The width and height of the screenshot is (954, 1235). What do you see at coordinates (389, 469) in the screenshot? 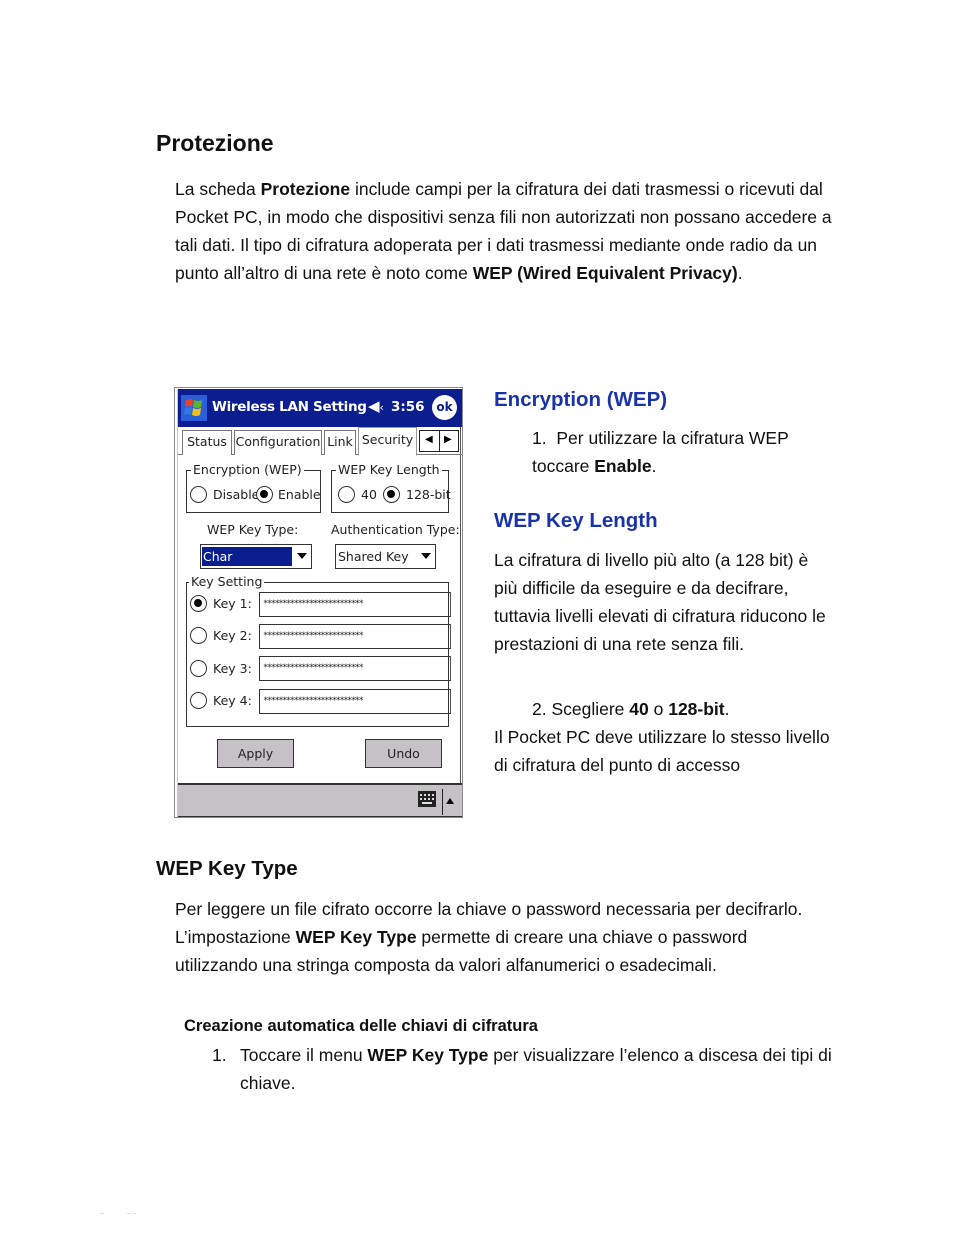
I see `key-length-legend: WEP Key Length` at bounding box center [389, 469].